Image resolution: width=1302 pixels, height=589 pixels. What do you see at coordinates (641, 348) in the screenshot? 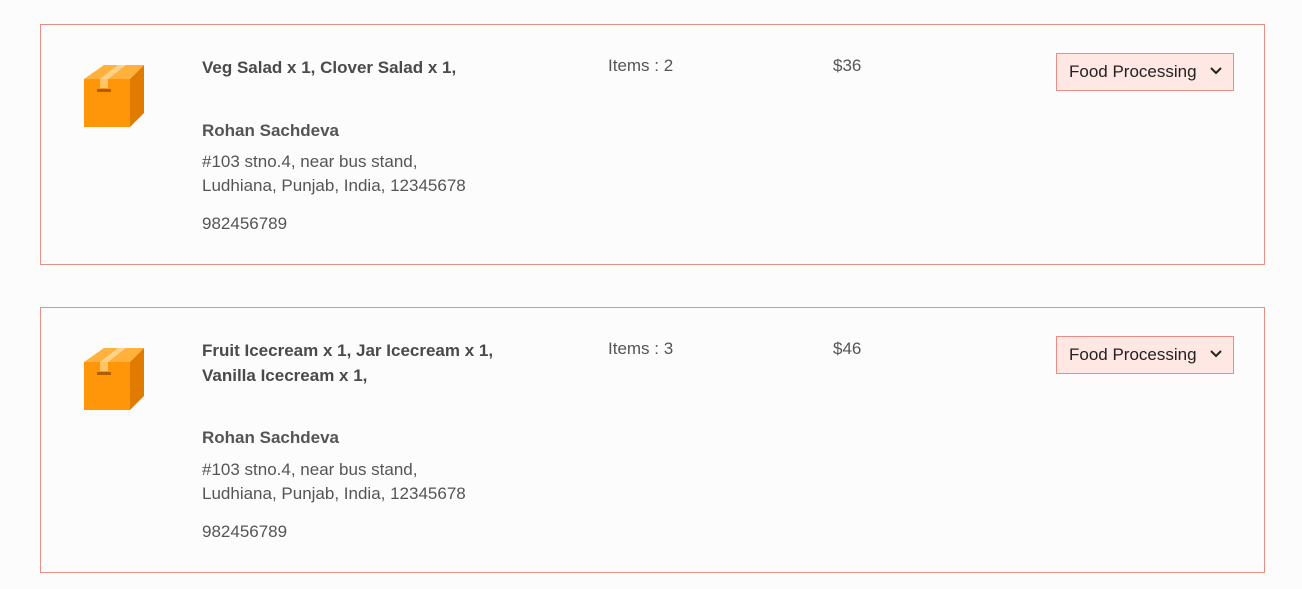
I see `items-count: Items : 3` at bounding box center [641, 348].